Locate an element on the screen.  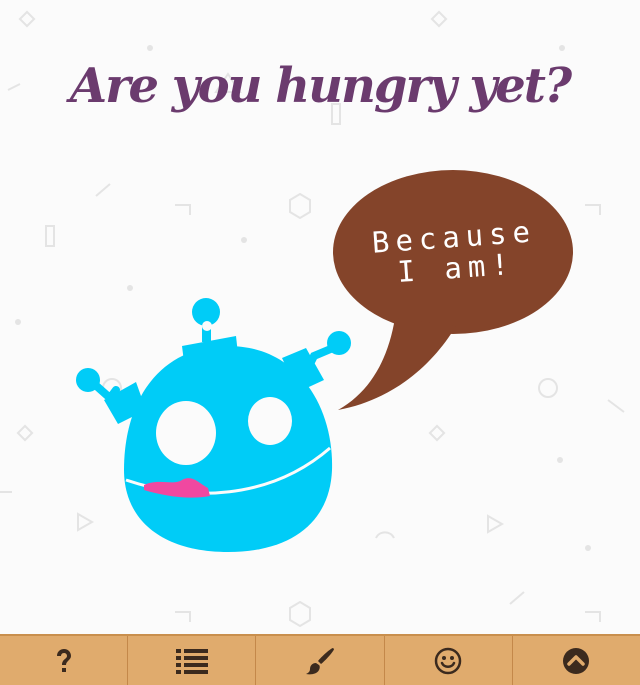
help-icon is located at coordinates (63, 660).